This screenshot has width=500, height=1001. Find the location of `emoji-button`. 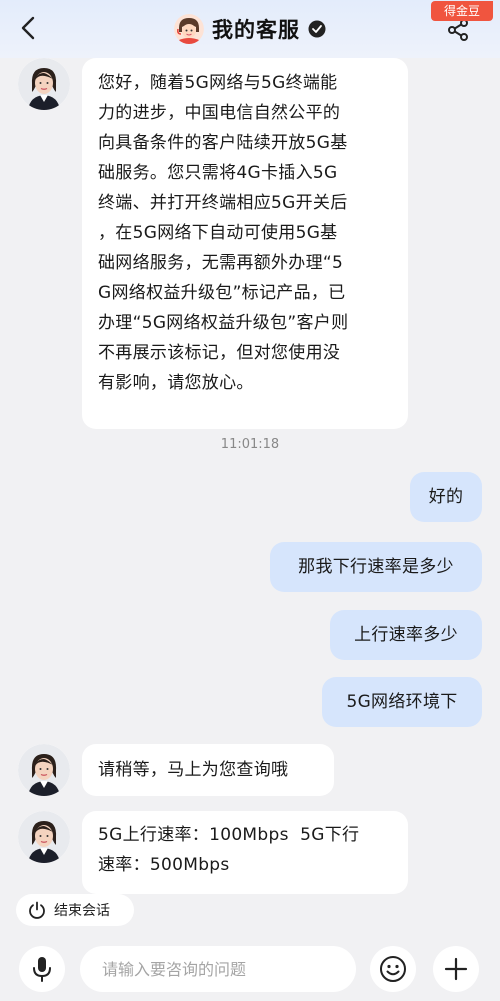

emoji-button is located at coordinates (393, 969).